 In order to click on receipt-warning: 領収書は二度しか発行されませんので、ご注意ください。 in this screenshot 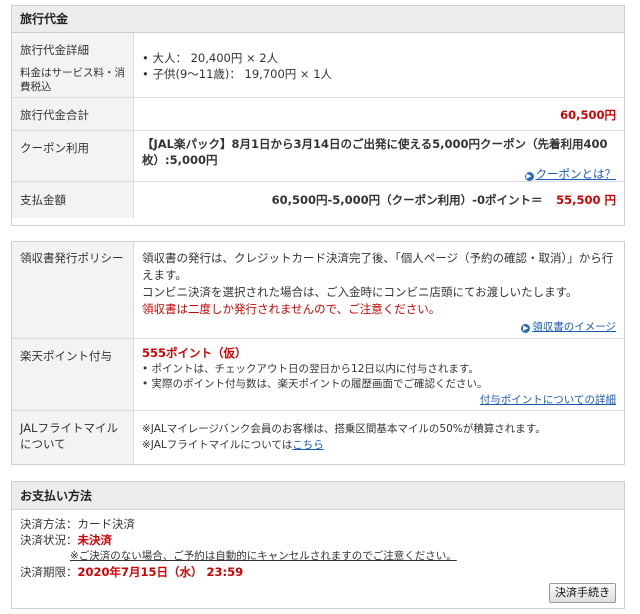, I will do `click(291, 309)`.